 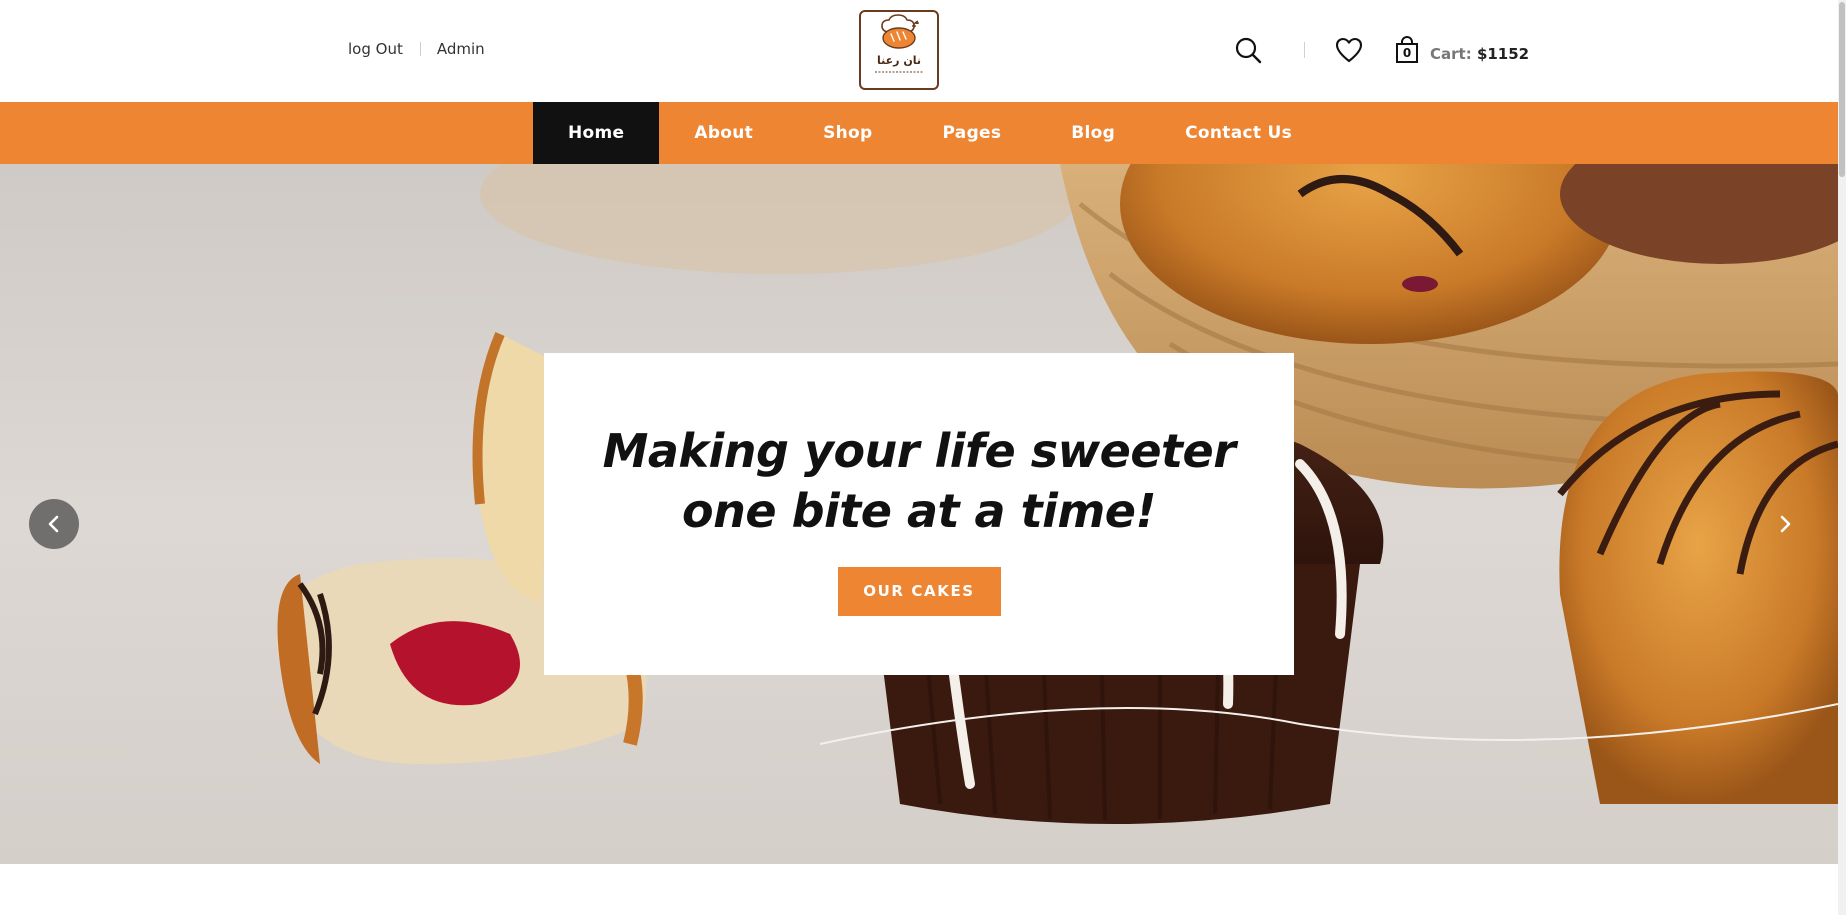 I want to click on admin-link: Admin, so click(x=461, y=49).